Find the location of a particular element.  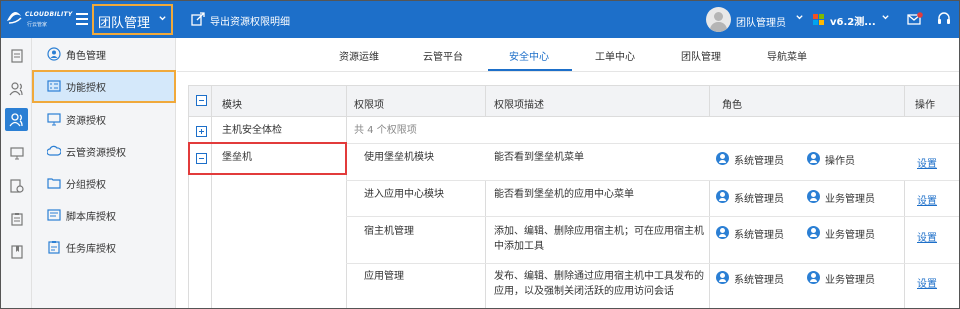

submenu-item-function-auth: 功能授权 is located at coordinates (104, 86).